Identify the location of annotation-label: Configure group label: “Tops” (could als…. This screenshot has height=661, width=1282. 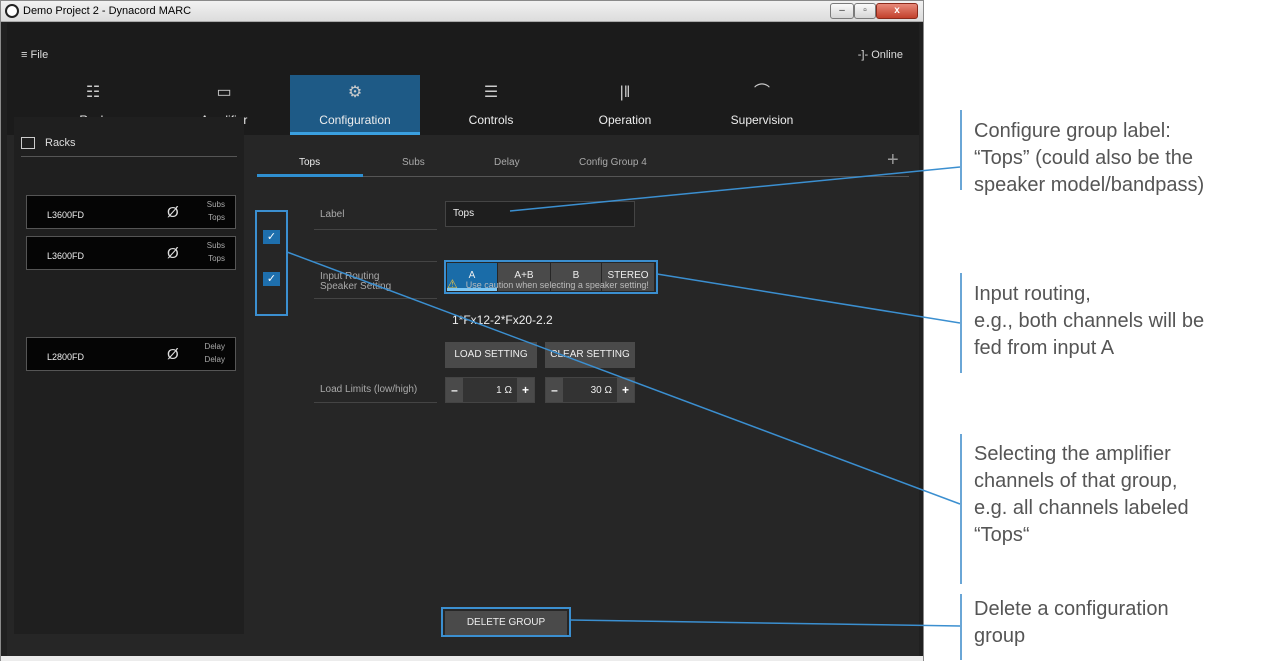
(1089, 158).